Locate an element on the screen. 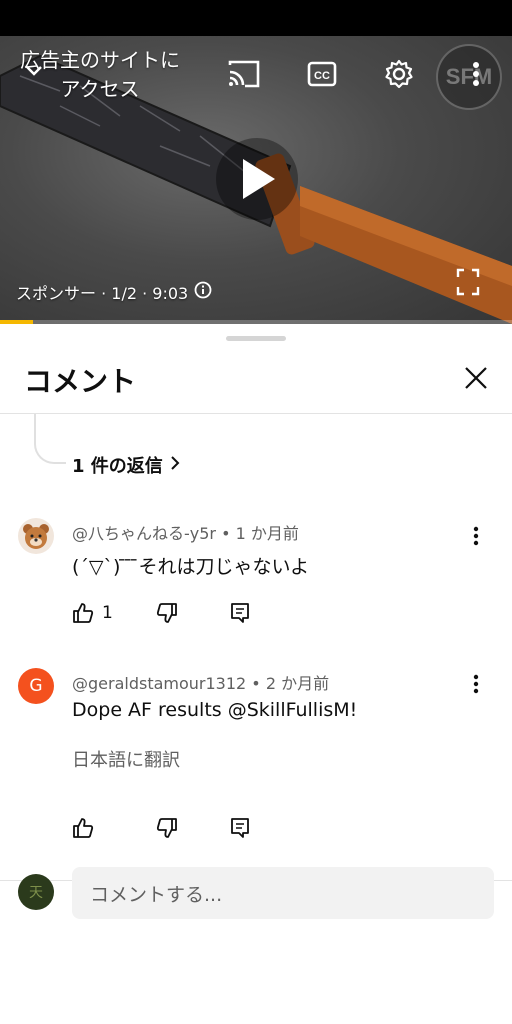 The height and width of the screenshot is (1024, 512). user-avatar-letter: 天 is located at coordinates (36, 893).